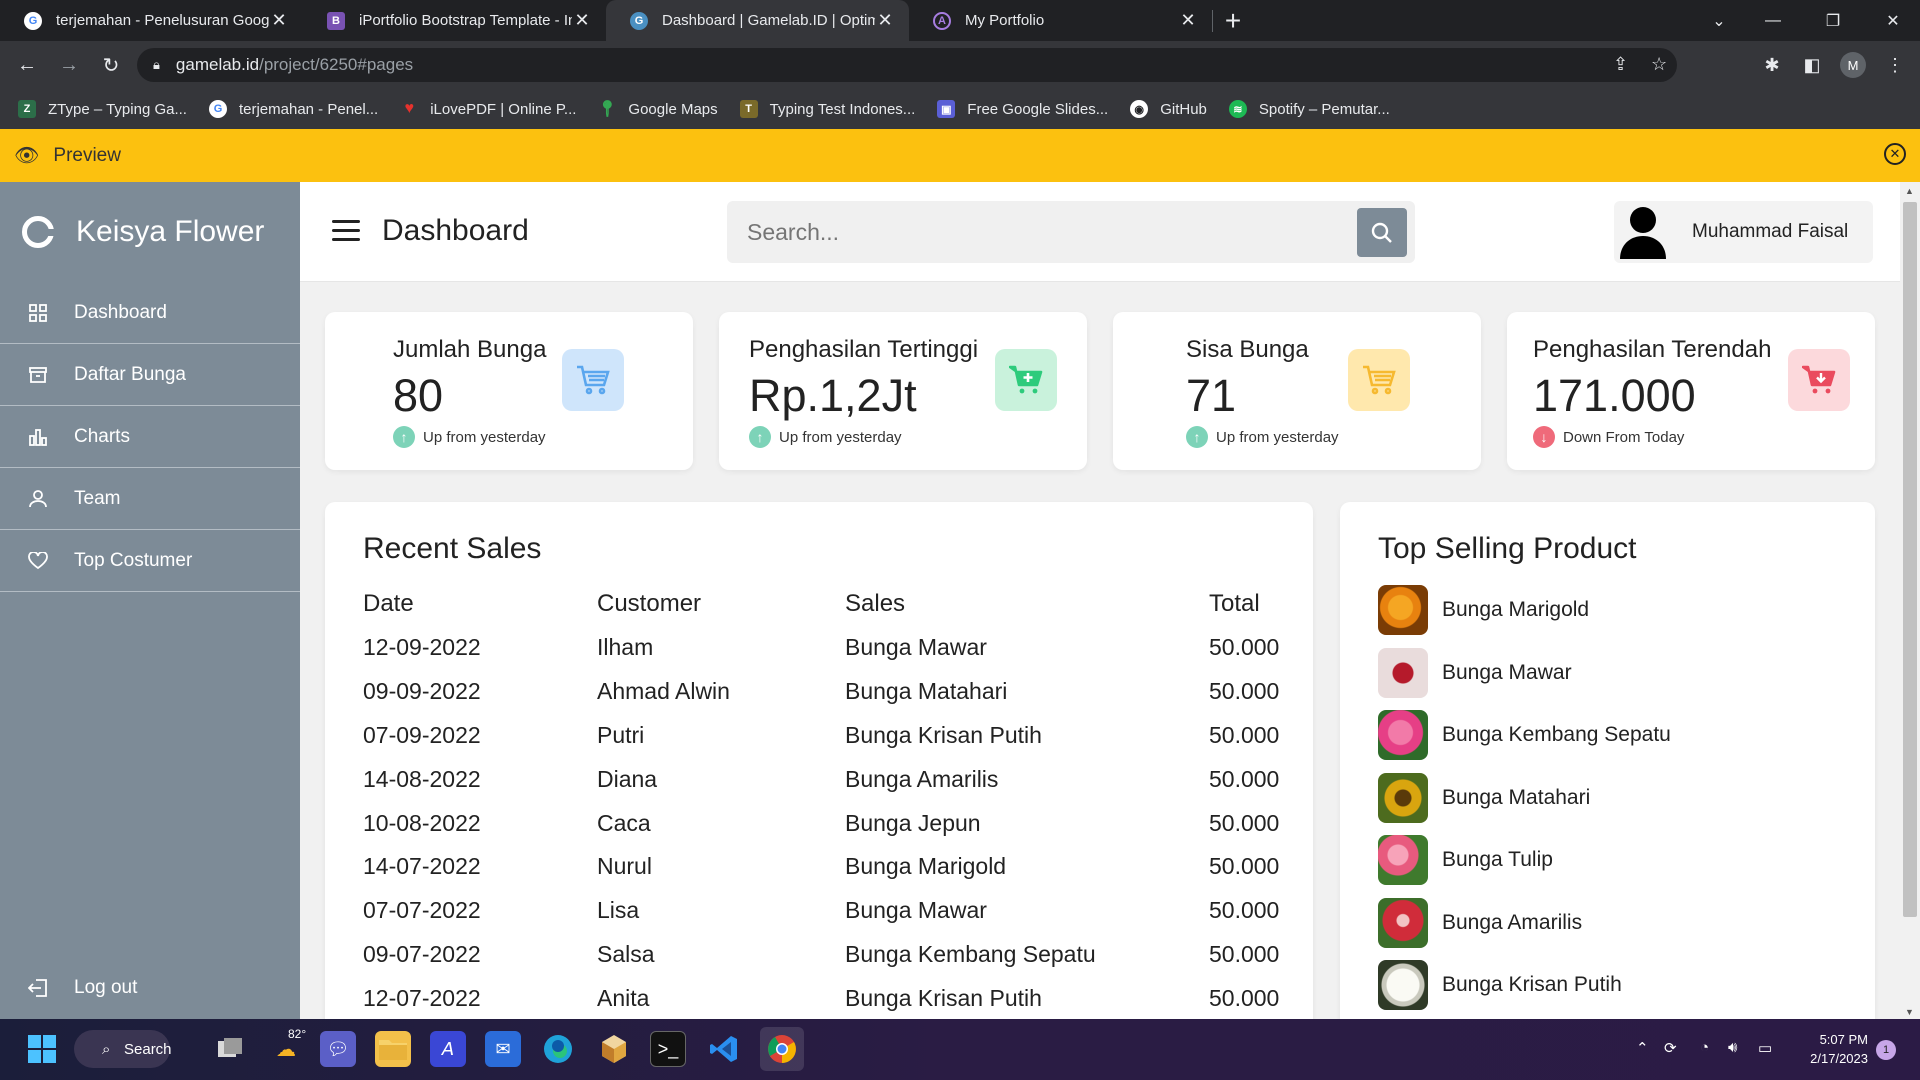  I want to click on search-button, so click(1382, 232).